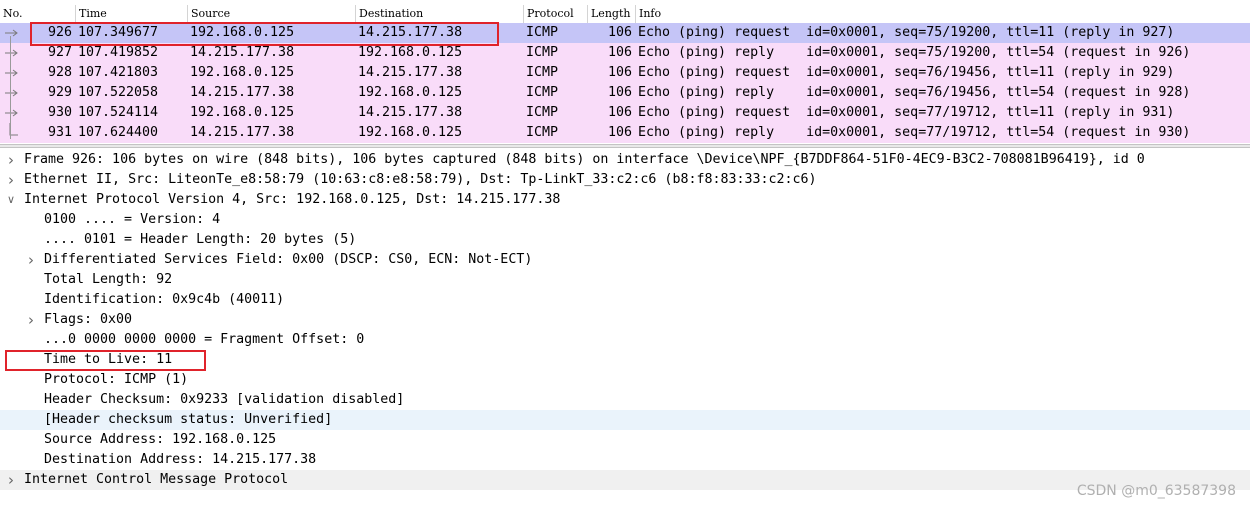  Describe the element at coordinates (160, 439) in the screenshot. I see `tree-item-text: Source Address: 192.168.0.125` at that location.